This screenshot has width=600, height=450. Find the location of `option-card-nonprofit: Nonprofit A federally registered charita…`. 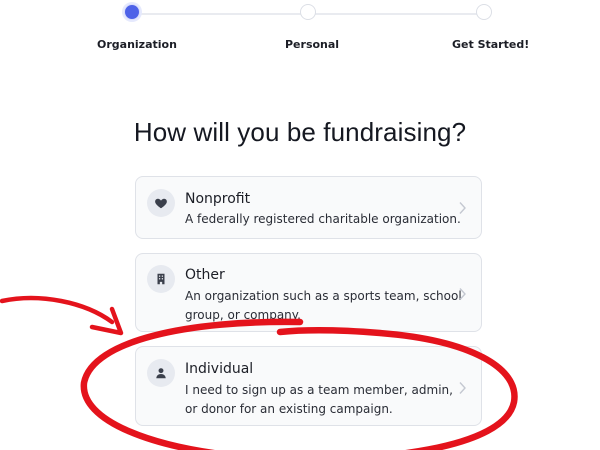

option-card-nonprofit: Nonprofit A federally registered charita… is located at coordinates (308, 207).